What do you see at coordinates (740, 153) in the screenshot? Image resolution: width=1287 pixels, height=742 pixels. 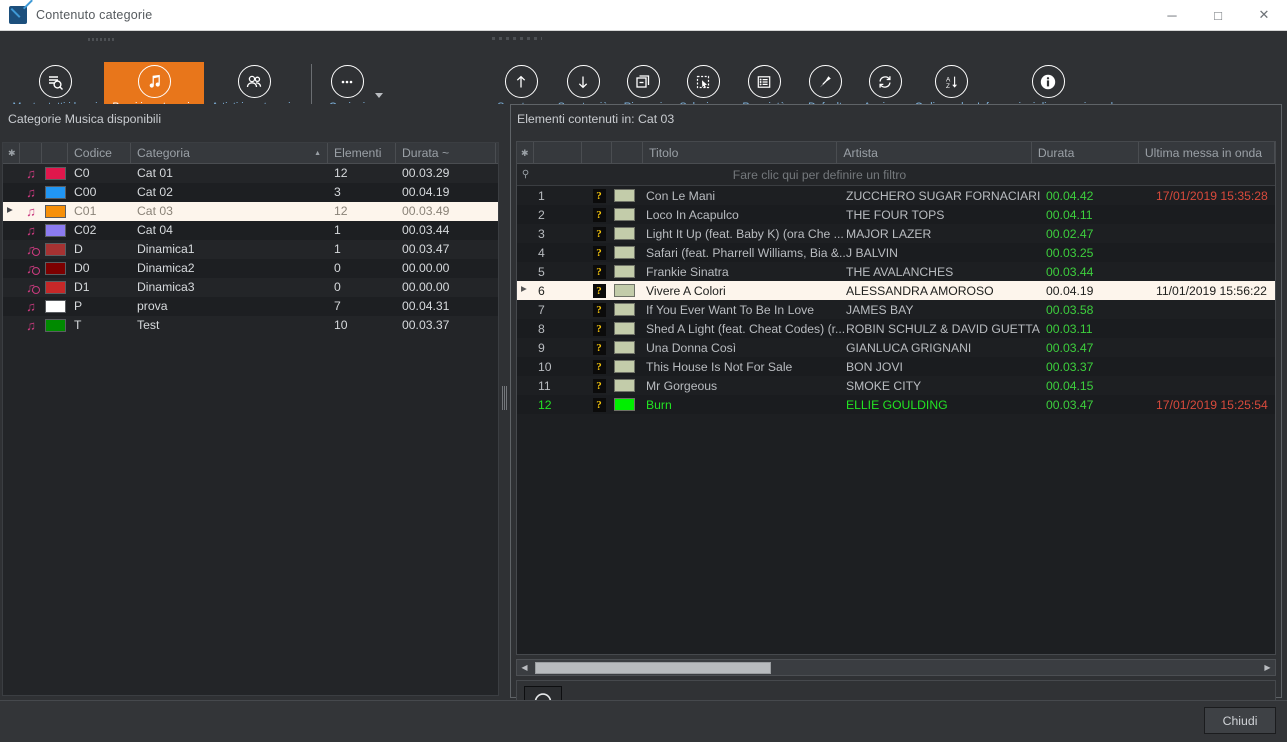 I see `column-header-titolo: Titolo` at bounding box center [740, 153].